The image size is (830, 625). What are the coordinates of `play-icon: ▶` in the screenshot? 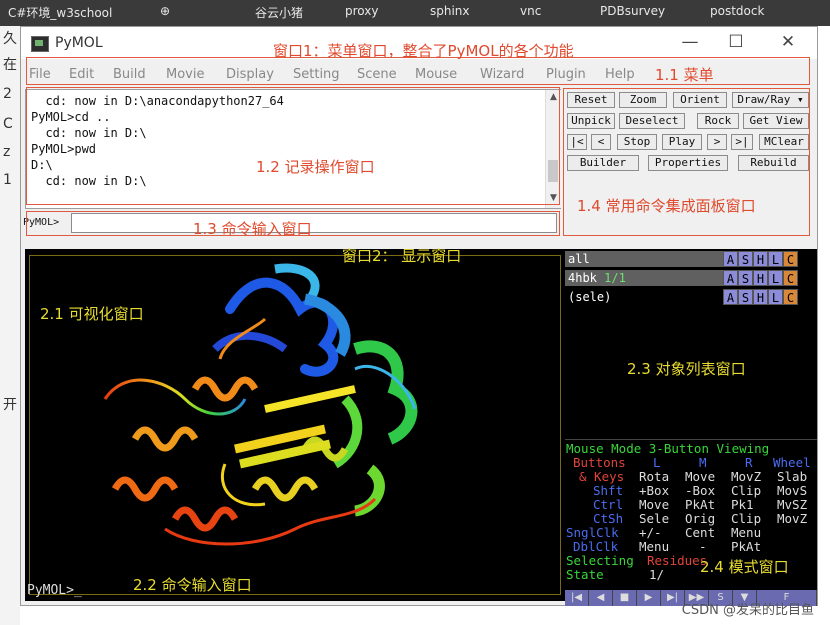 It's located at (649, 598).